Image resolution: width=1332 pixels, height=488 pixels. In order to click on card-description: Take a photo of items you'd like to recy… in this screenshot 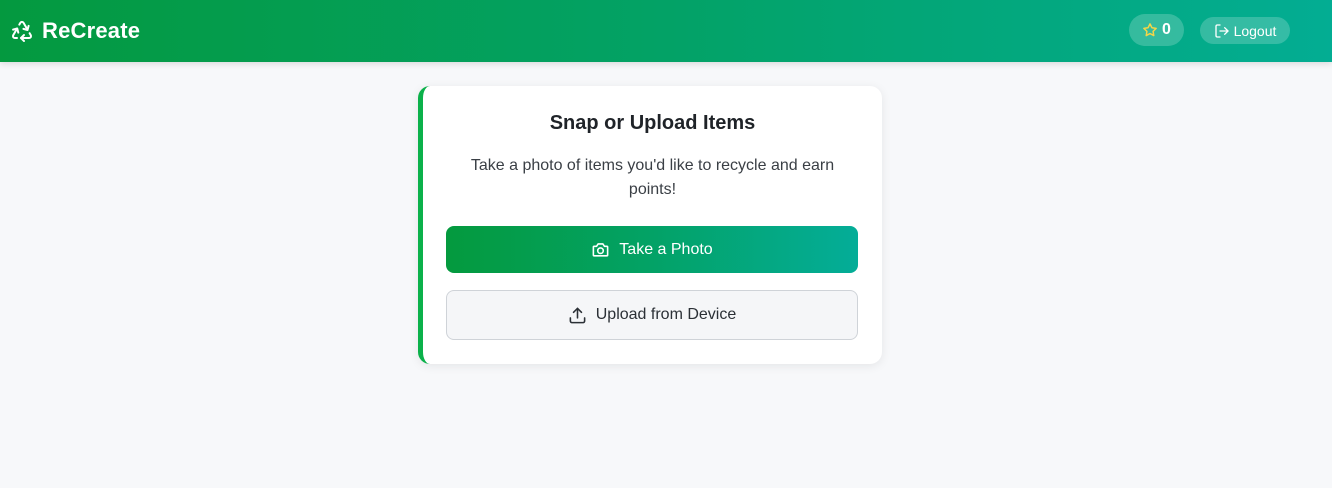, I will do `click(652, 177)`.